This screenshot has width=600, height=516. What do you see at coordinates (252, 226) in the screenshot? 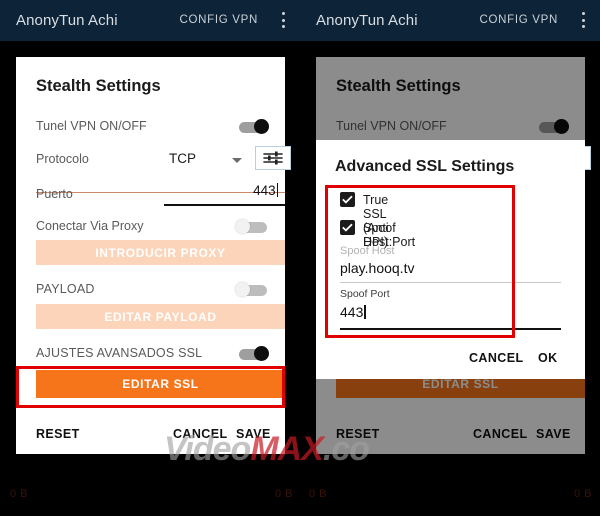
I see `proxy-toggle-left` at bounding box center [252, 226].